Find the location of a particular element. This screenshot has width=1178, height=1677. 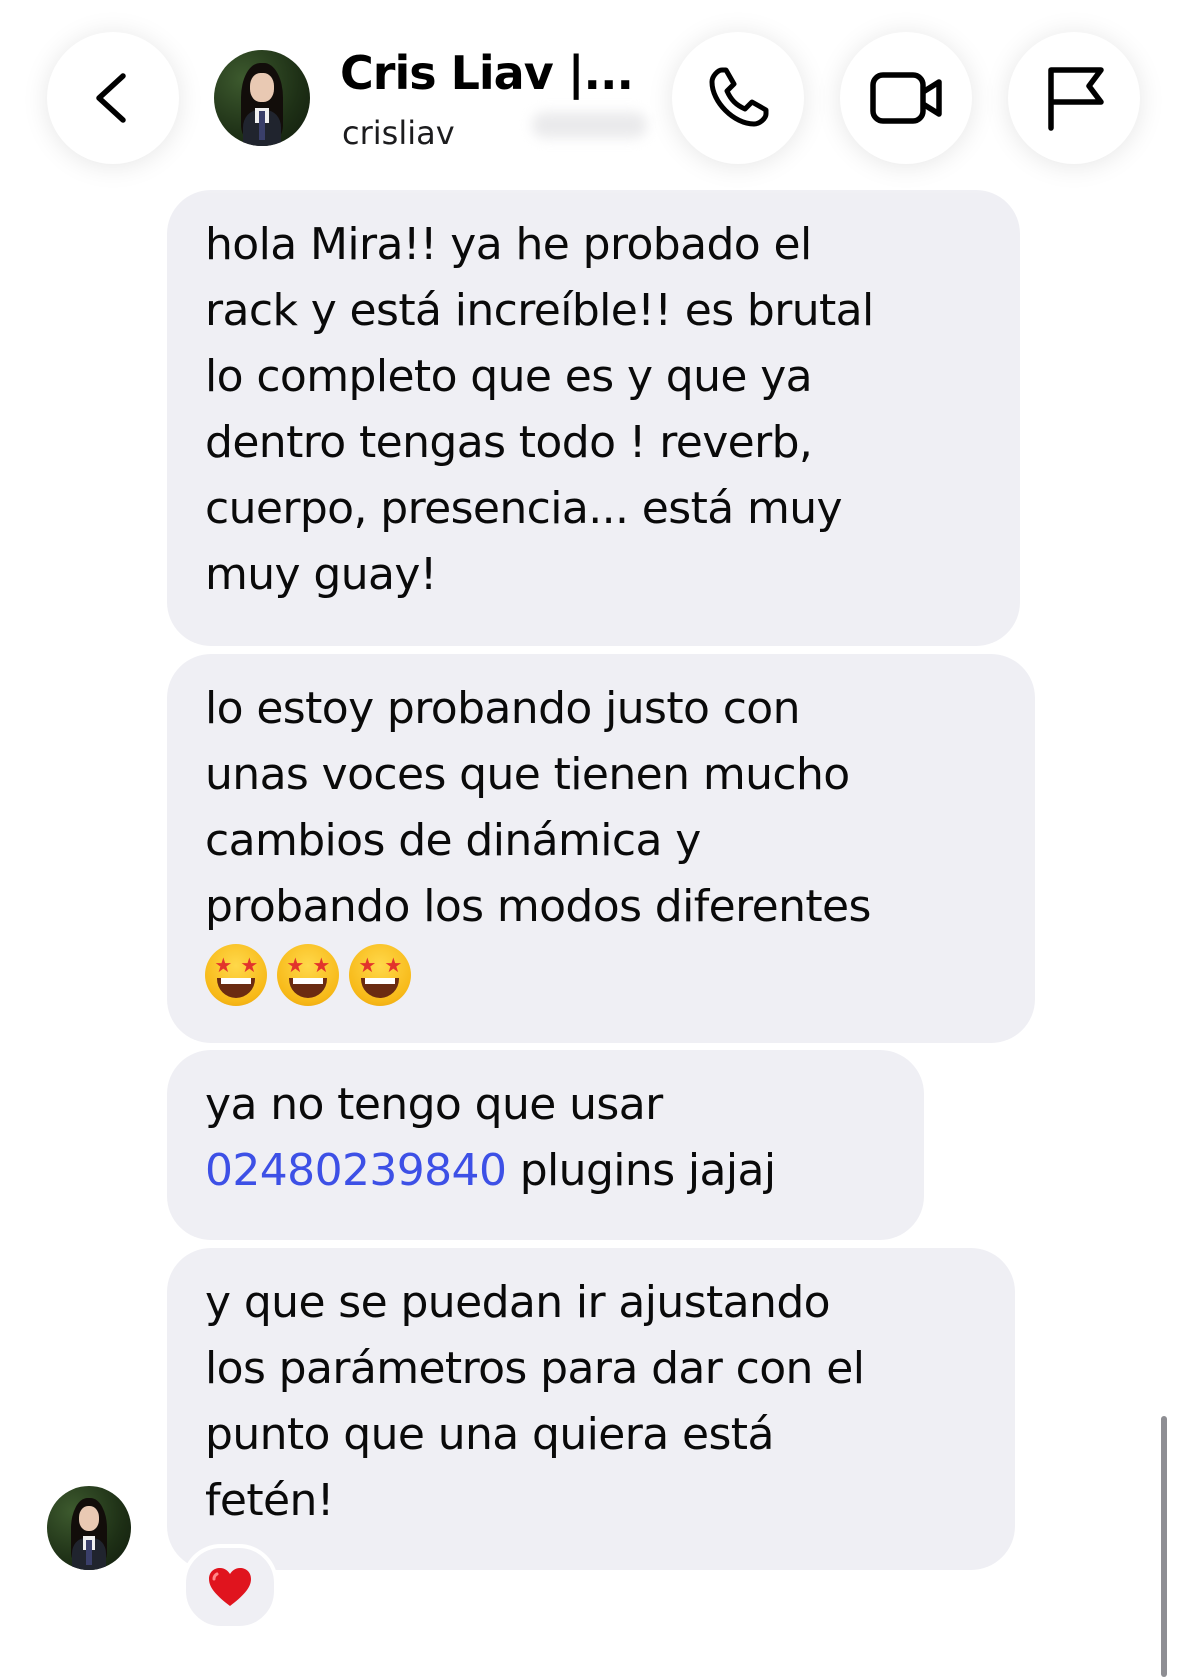

message-text-line: lo completo que es y que ya is located at coordinates (509, 376).